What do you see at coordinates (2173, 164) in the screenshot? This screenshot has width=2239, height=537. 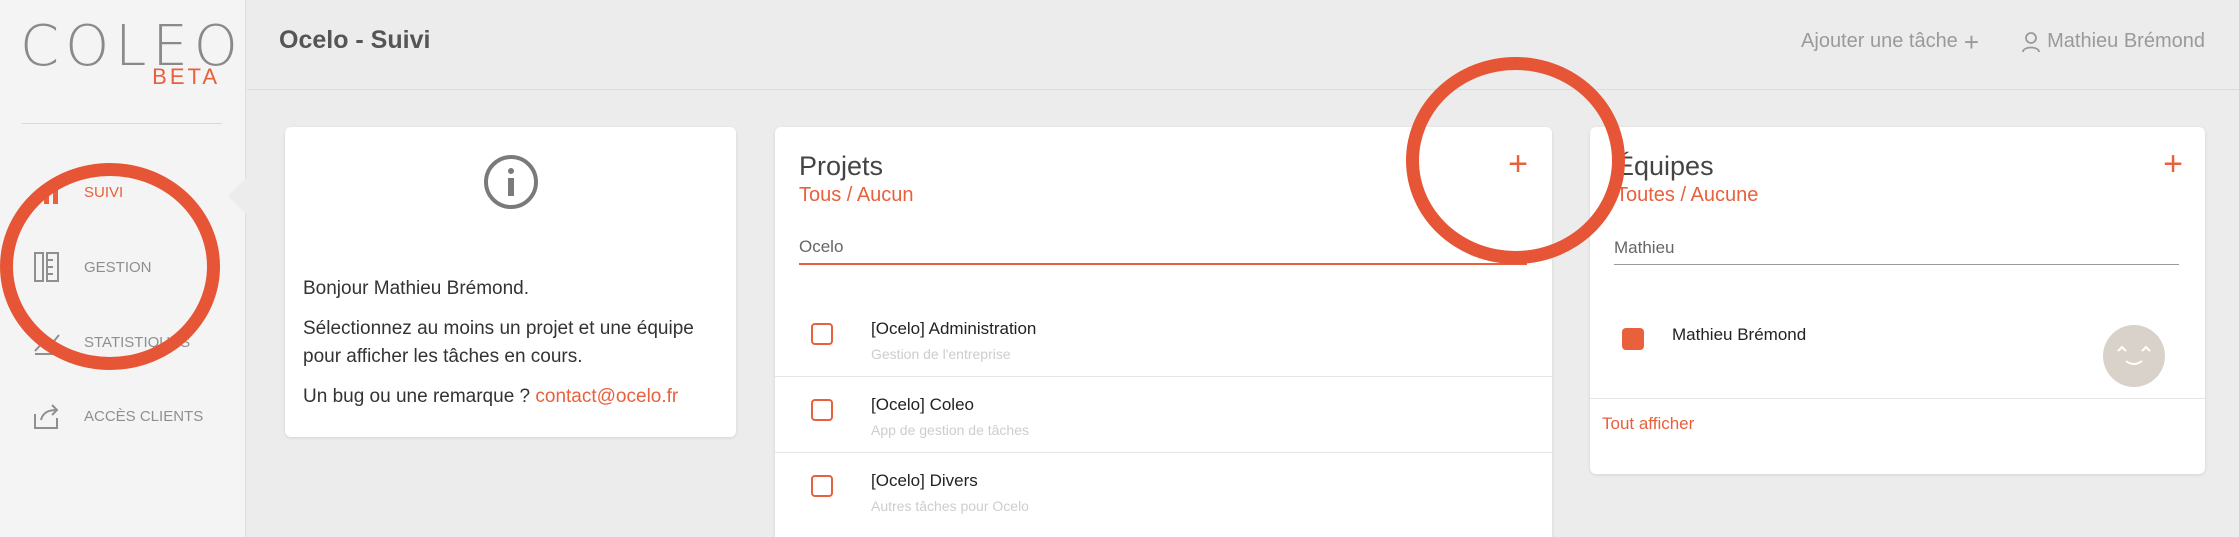 I see `add-team-plus-icon: +` at bounding box center [2173, 164].